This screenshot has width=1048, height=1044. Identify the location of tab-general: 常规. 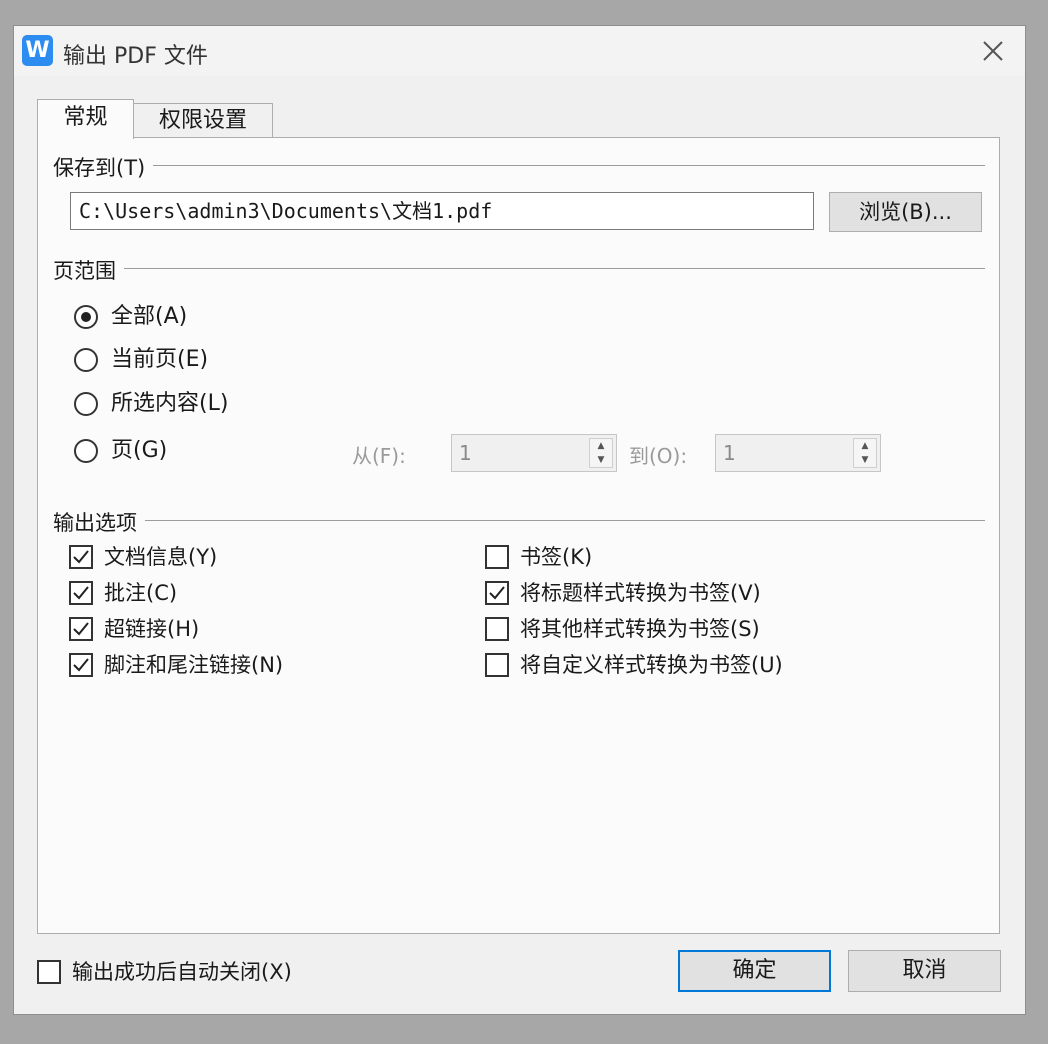
(85, 119).